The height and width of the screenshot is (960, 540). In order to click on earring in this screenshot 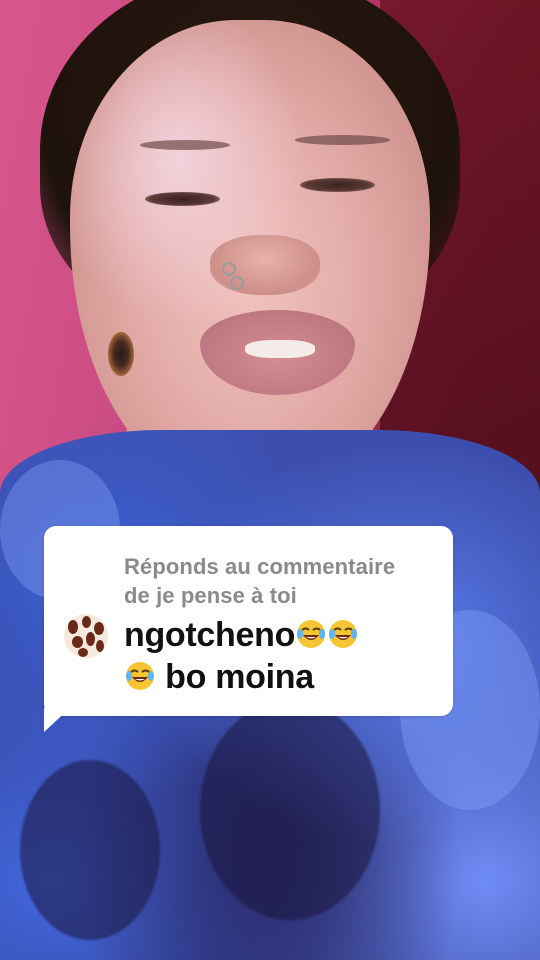, I will do `click(121, 354)`.